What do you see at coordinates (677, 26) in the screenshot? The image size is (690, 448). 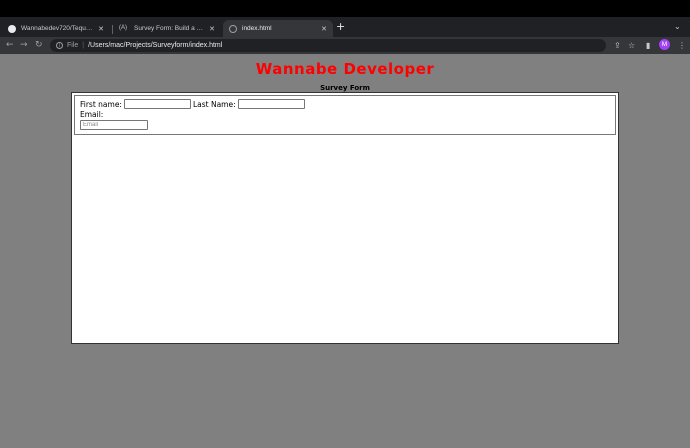 I see `tab-search-chevron-icon: ⌄` at bounding box center [677, 26].